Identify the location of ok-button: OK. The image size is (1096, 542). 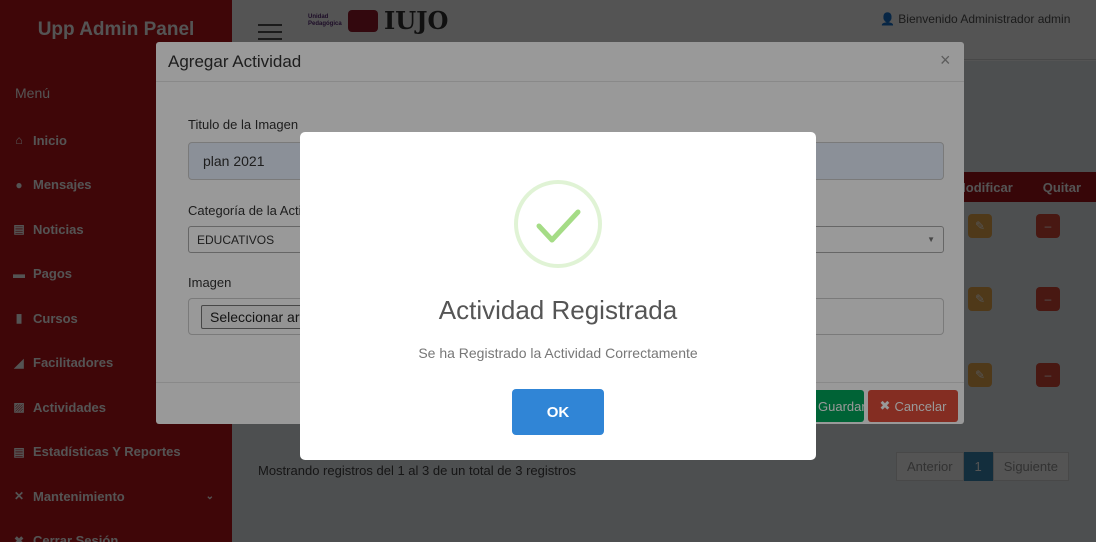
(558, 412).